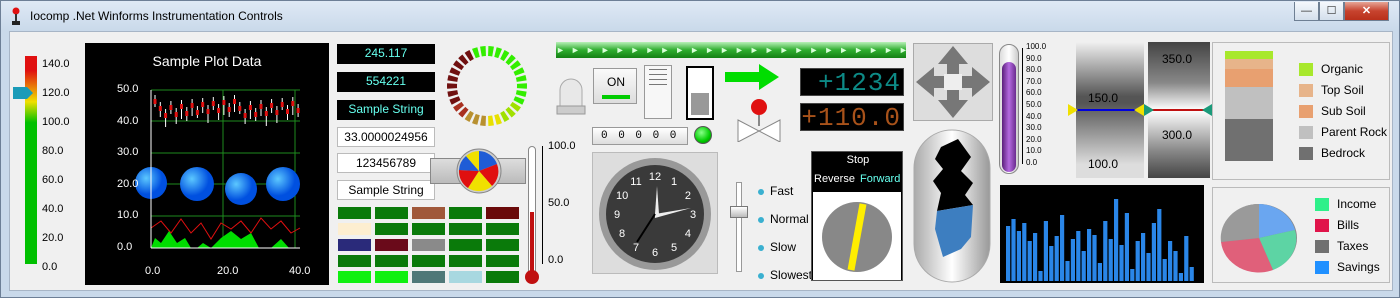 The width and height of the screenshot is (1400, 298). What do you see at coordinates (1110, 110) in the screenshot?
I see `scale-left-marker` at bounding box center [1110, 110].